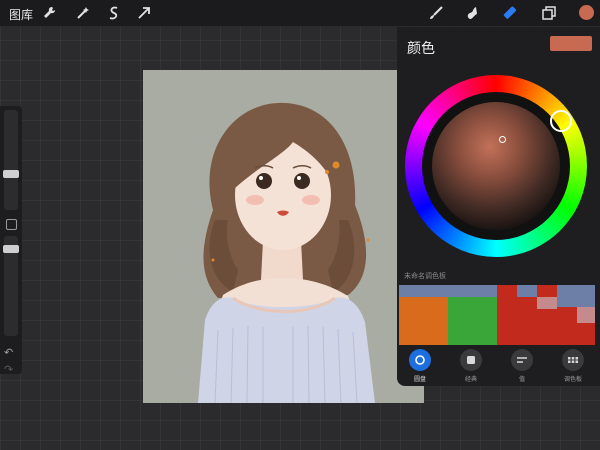  I want to click on top-toolbar: 图库, so click(300, 13).